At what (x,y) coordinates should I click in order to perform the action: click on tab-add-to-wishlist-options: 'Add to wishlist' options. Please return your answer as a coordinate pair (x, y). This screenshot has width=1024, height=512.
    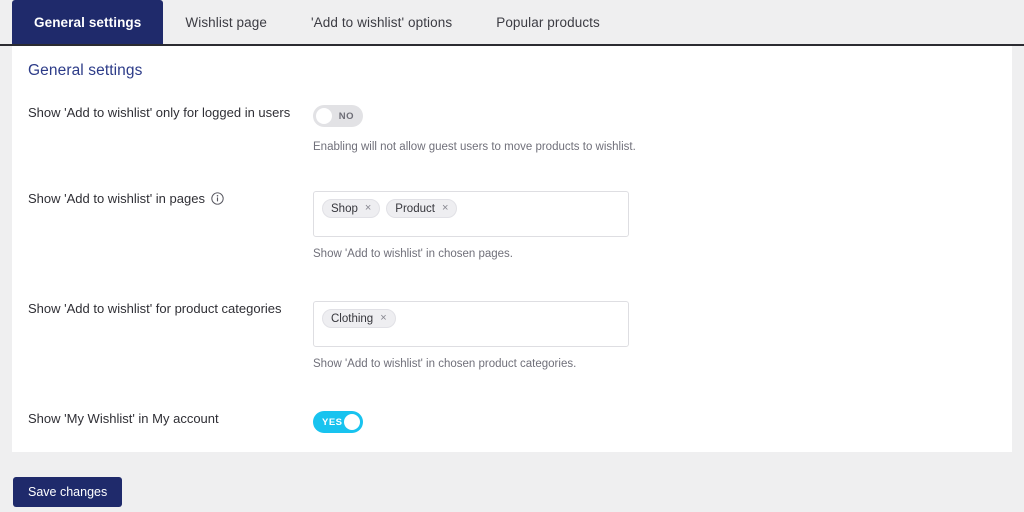
    Looking at the image, I should click on (381, 22).